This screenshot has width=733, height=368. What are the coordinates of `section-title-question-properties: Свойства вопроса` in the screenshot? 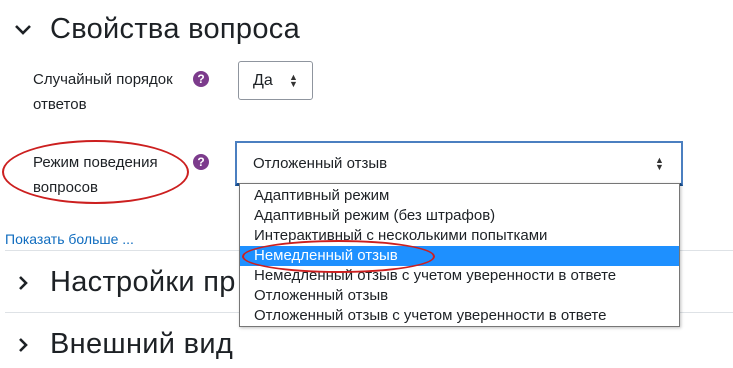 It's located at (175, 29).